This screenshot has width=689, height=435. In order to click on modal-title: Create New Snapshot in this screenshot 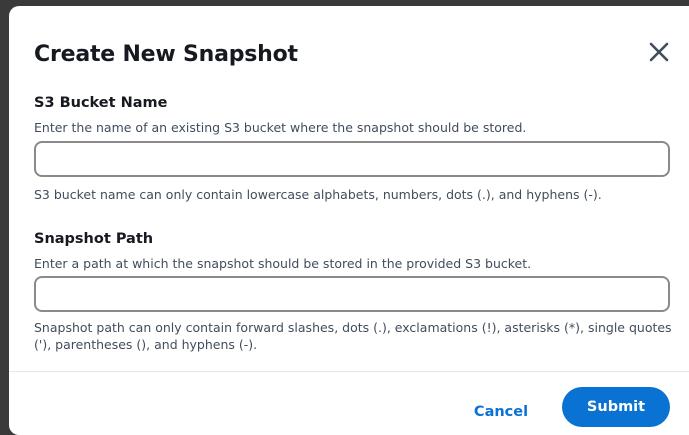, I will do `click(166, 54)`.